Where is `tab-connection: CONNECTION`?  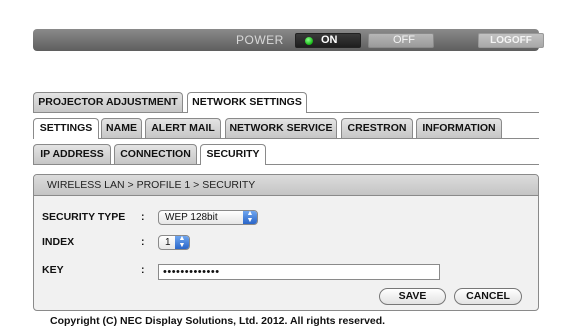 tab-connection: CONNECTION is located at coordinates (155, 154).